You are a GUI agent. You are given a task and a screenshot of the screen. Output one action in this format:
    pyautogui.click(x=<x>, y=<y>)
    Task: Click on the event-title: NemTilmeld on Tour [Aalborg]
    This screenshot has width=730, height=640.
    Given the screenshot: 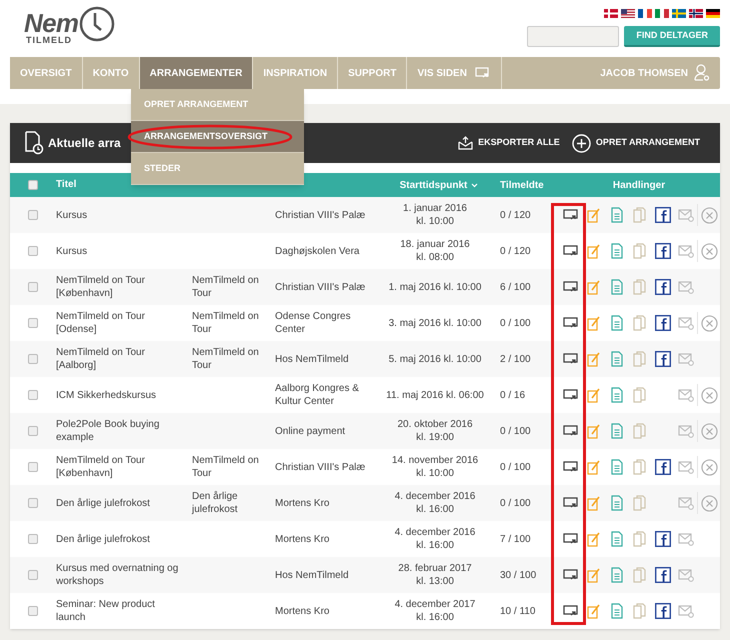 What is the action you would take?
    pyautogui.click(x=124, y=359)
    